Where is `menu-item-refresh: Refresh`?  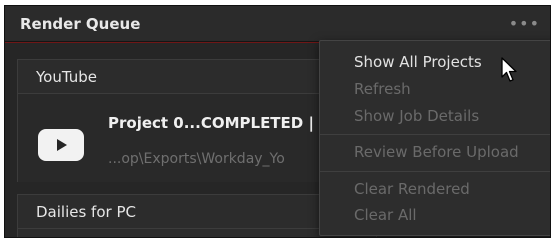 menu-item-refresh: Refresh is located at coordinates (382, 89).